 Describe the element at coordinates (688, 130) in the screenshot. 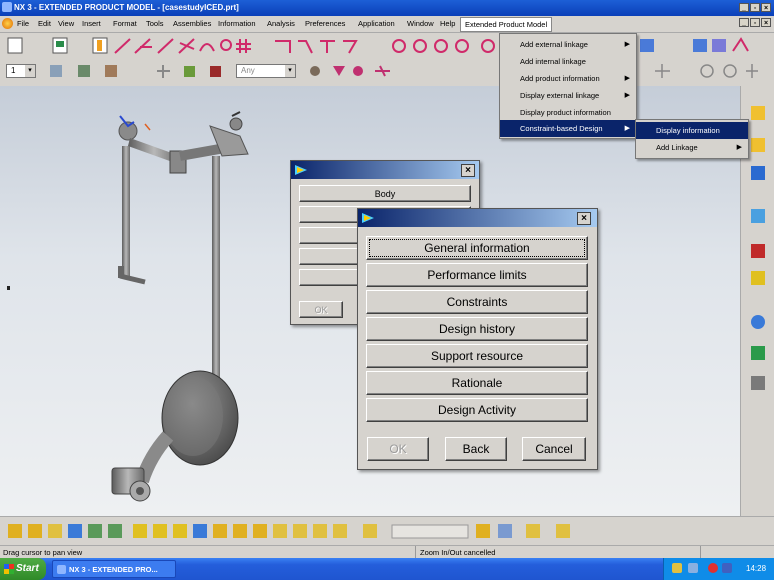

I see `menu-item-label: Display information` at that location.